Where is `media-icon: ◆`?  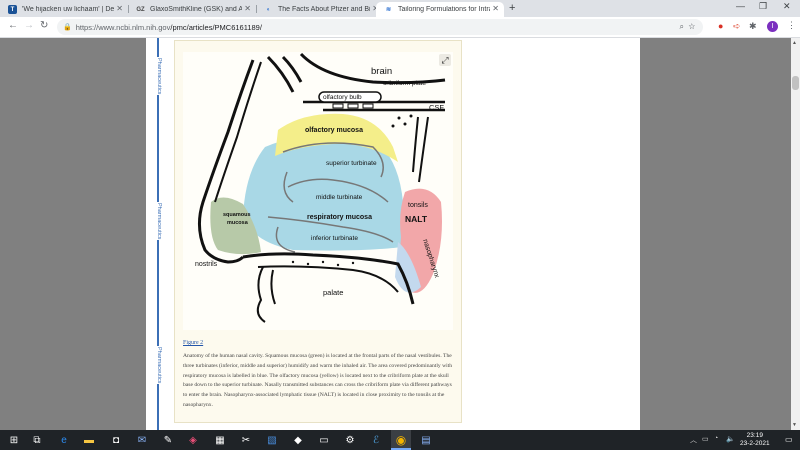 media-icon: ◆ is located at coordinates (298, 440).